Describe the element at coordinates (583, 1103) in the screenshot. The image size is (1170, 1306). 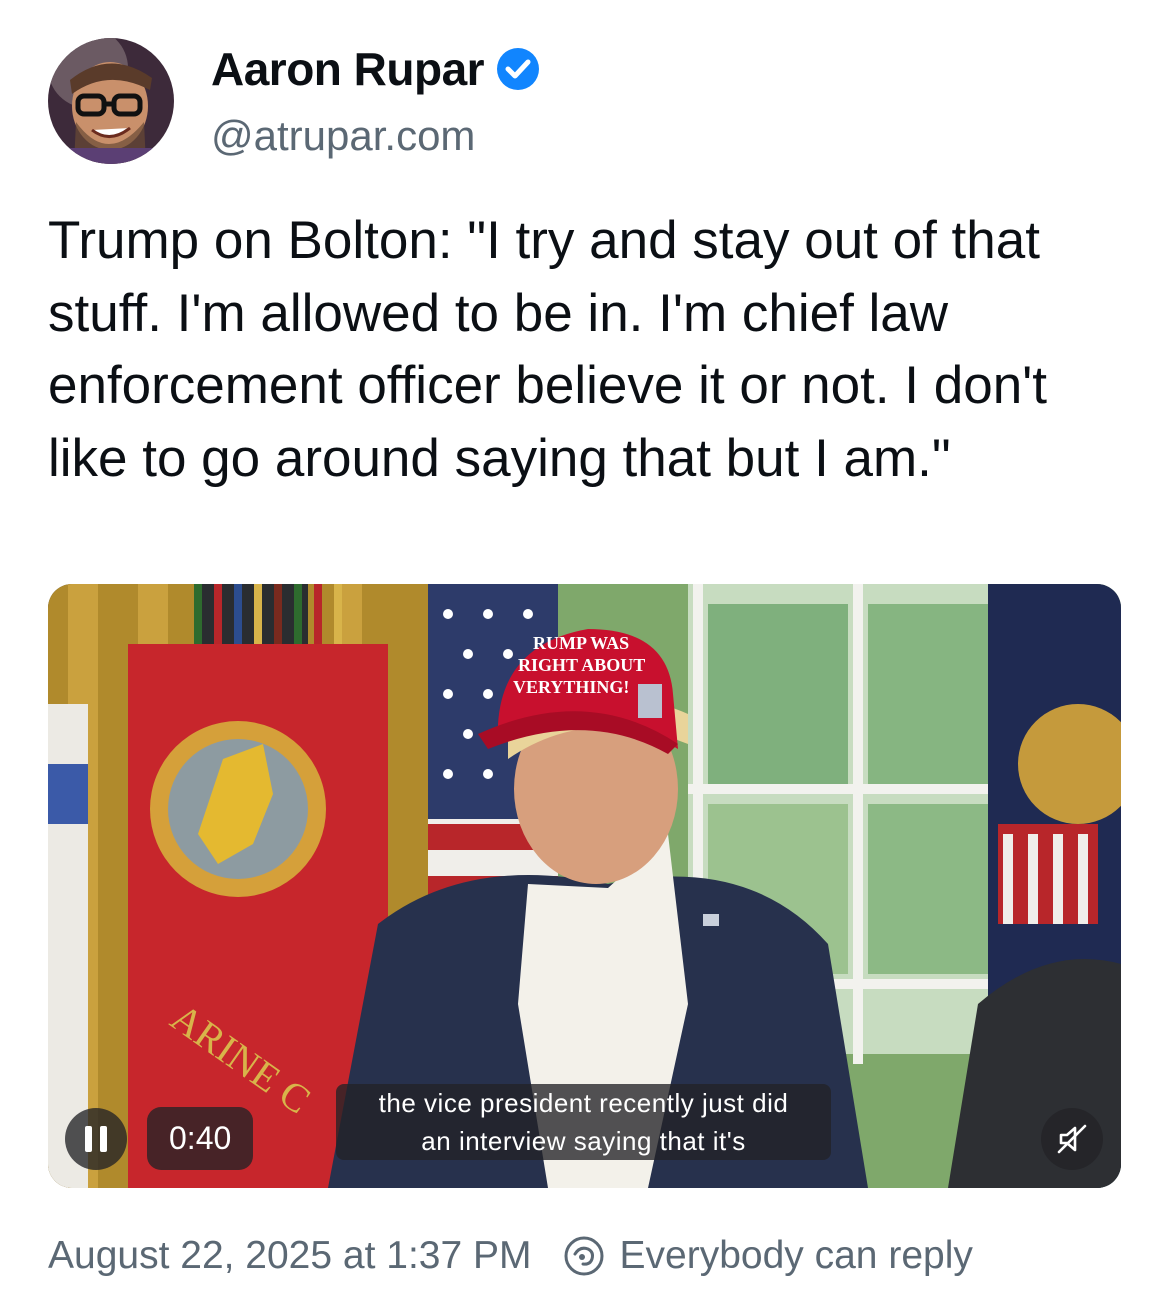
I see `caption-line-1: the vice president recently just did` at that location.